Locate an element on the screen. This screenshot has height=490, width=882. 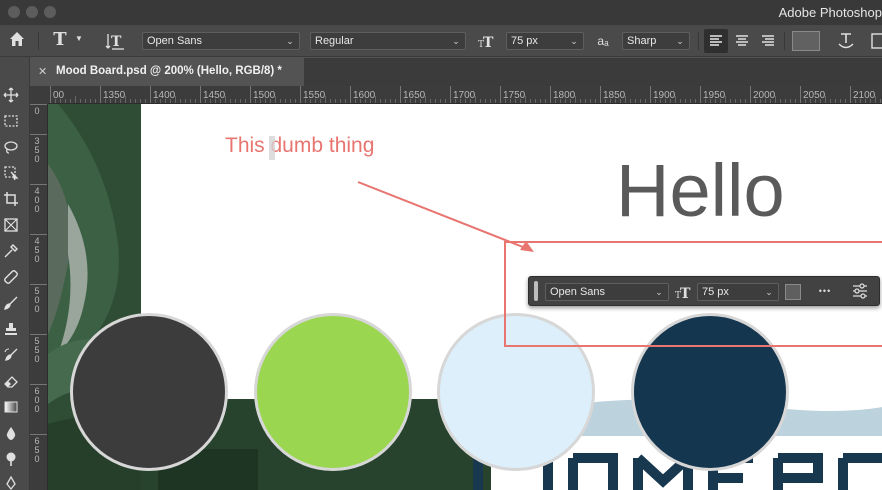
move-tool-icon is located at coordinates (11, 98).